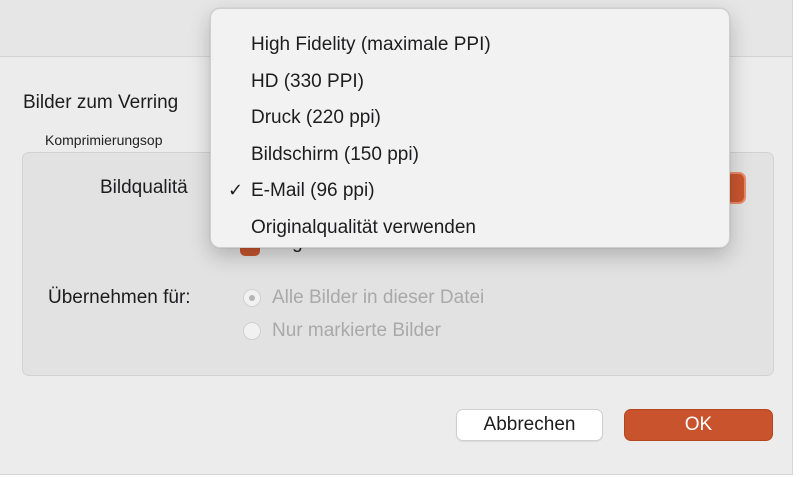 The height and width of the screenshot is (477, 800). What do you see at coordinates (119, 297) in the screenshot?
I see `apply-to-label: Übernehmen für:` at bounding box center [119, 297].